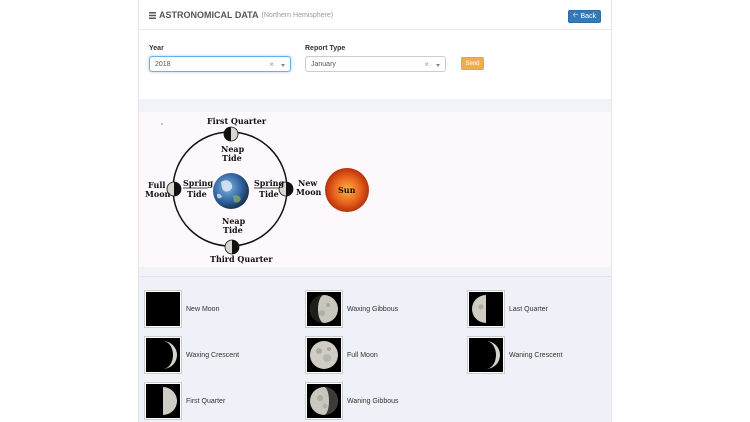 The height and width of the screenshot is (422, 750). What do you see at coordinates (232, 247) in the screenshot?
I see `third-quarter-moon-icon` at bounding box center [232, 247].